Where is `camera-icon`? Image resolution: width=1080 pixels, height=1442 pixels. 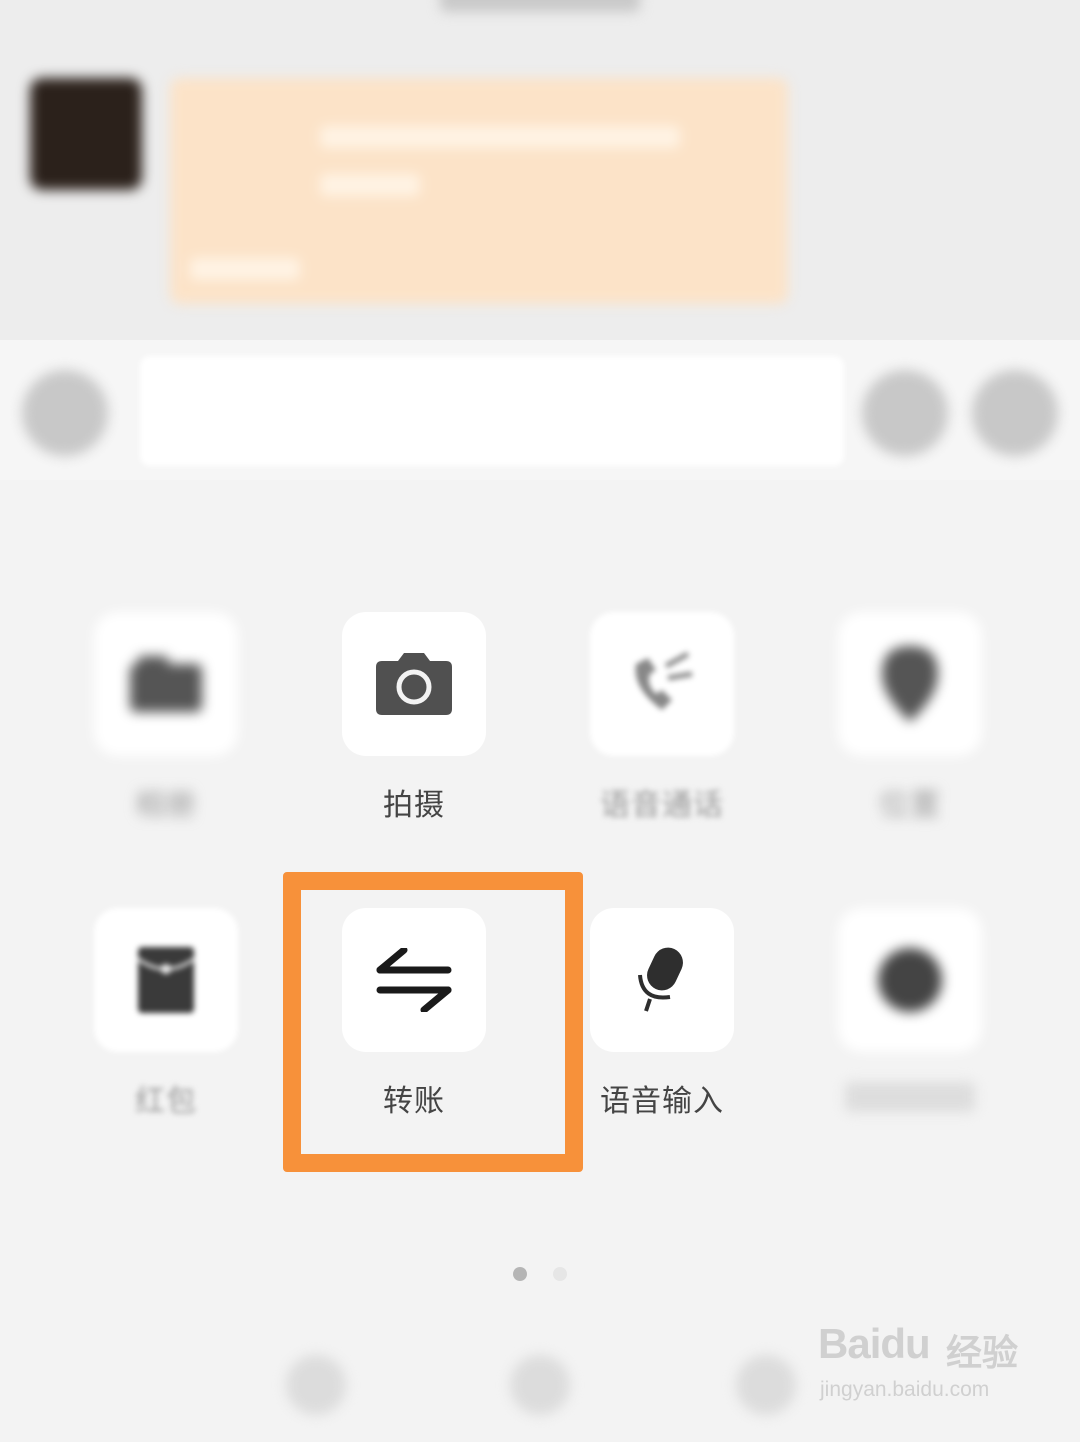
camera-icon is located at coordinates (414, 684).